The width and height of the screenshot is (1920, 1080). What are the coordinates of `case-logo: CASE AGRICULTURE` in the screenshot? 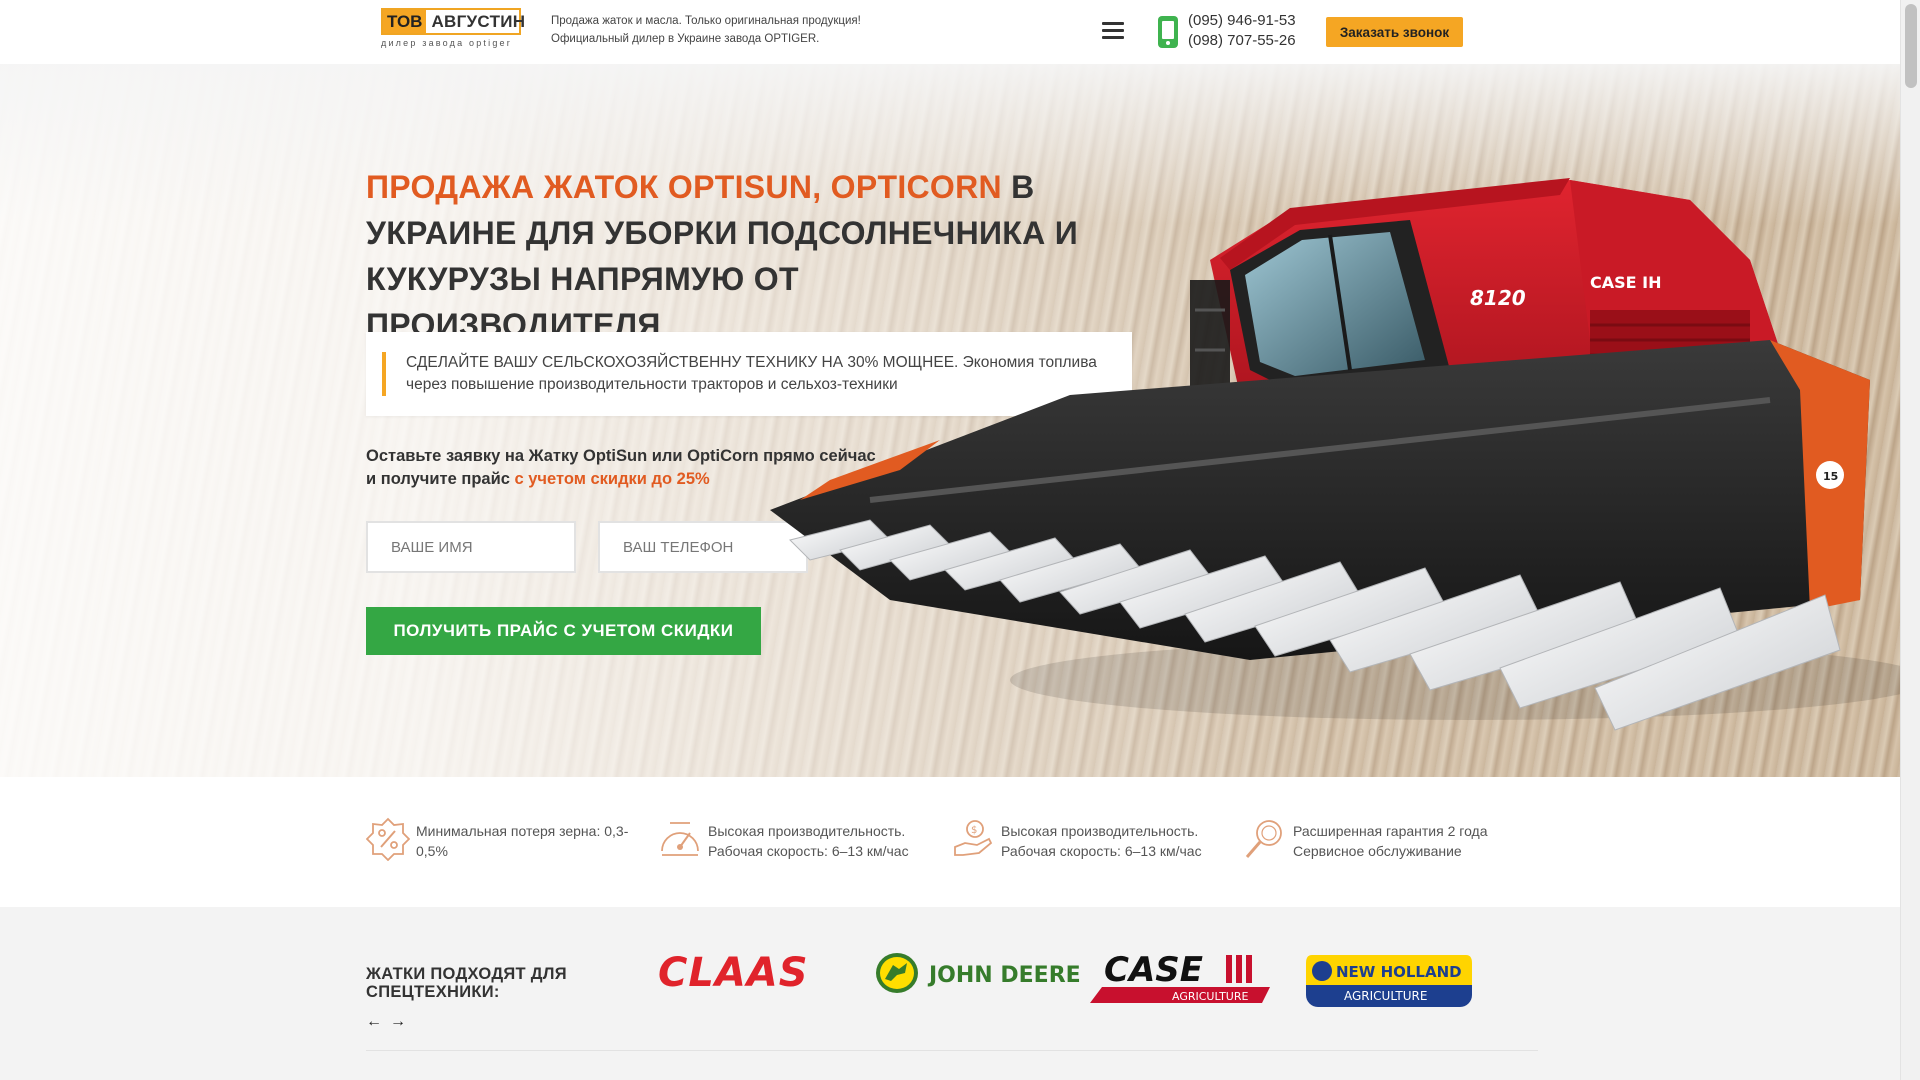 It's located at (1180, 976).